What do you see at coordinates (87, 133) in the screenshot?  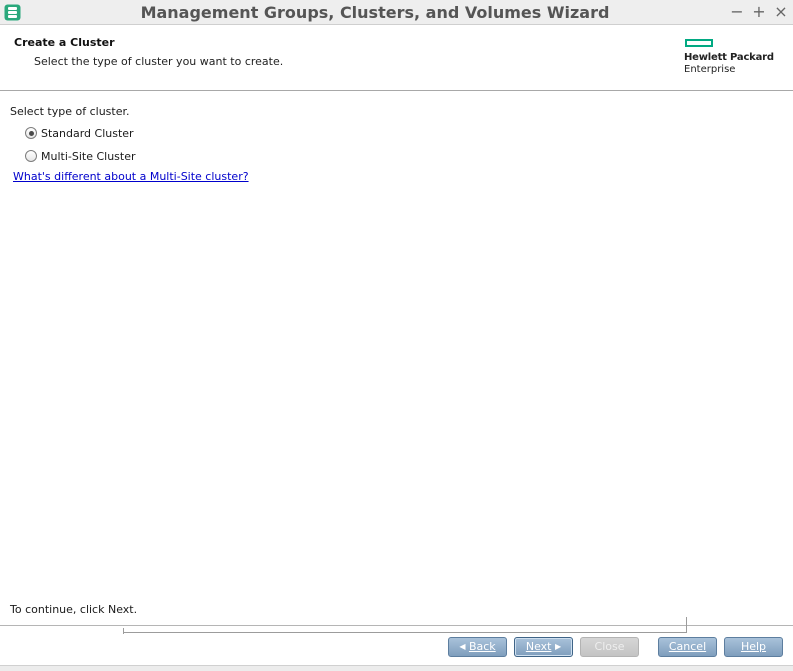 I see `standard-cluster-label: Standard Cluster` at bounding box center [87, 133].